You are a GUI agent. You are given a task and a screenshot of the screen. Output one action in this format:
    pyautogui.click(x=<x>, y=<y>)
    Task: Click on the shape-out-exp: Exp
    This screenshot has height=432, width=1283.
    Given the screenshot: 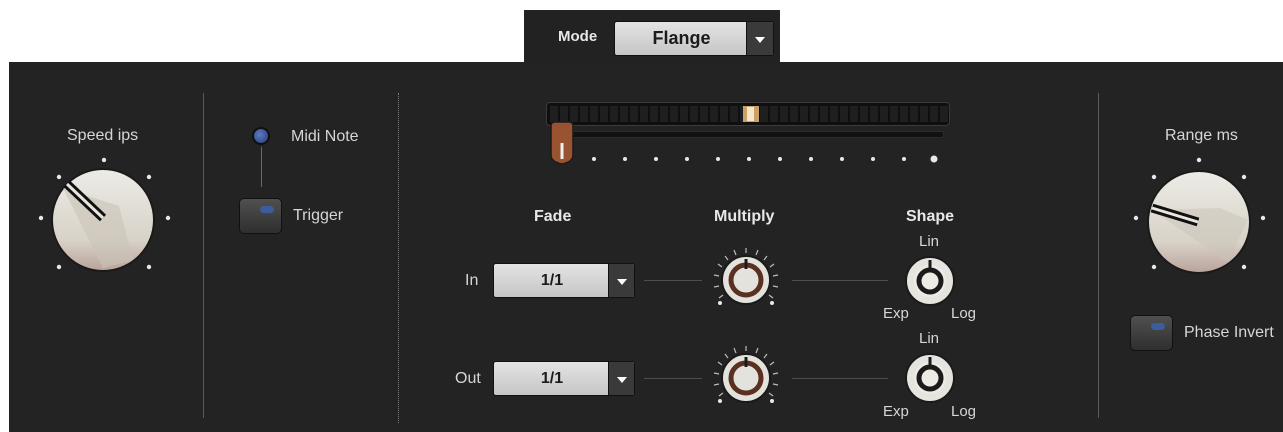 What is the action you would take?
    pyautogui.click(x=896, y=411)
    